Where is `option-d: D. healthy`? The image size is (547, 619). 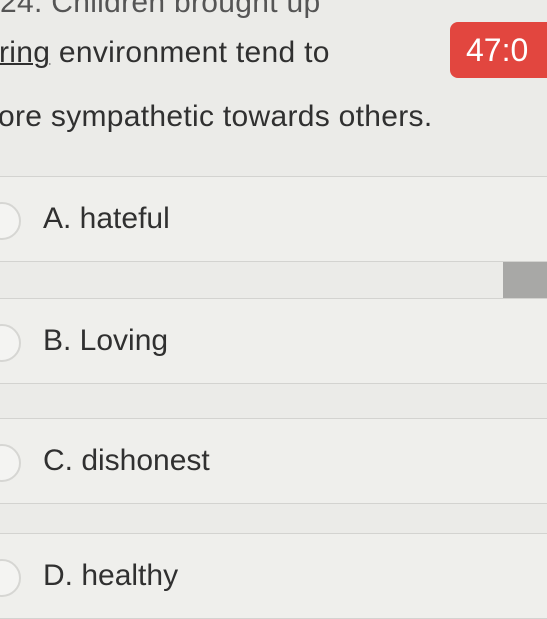
option-d: D. healthy is located at coordinates (273, 576).